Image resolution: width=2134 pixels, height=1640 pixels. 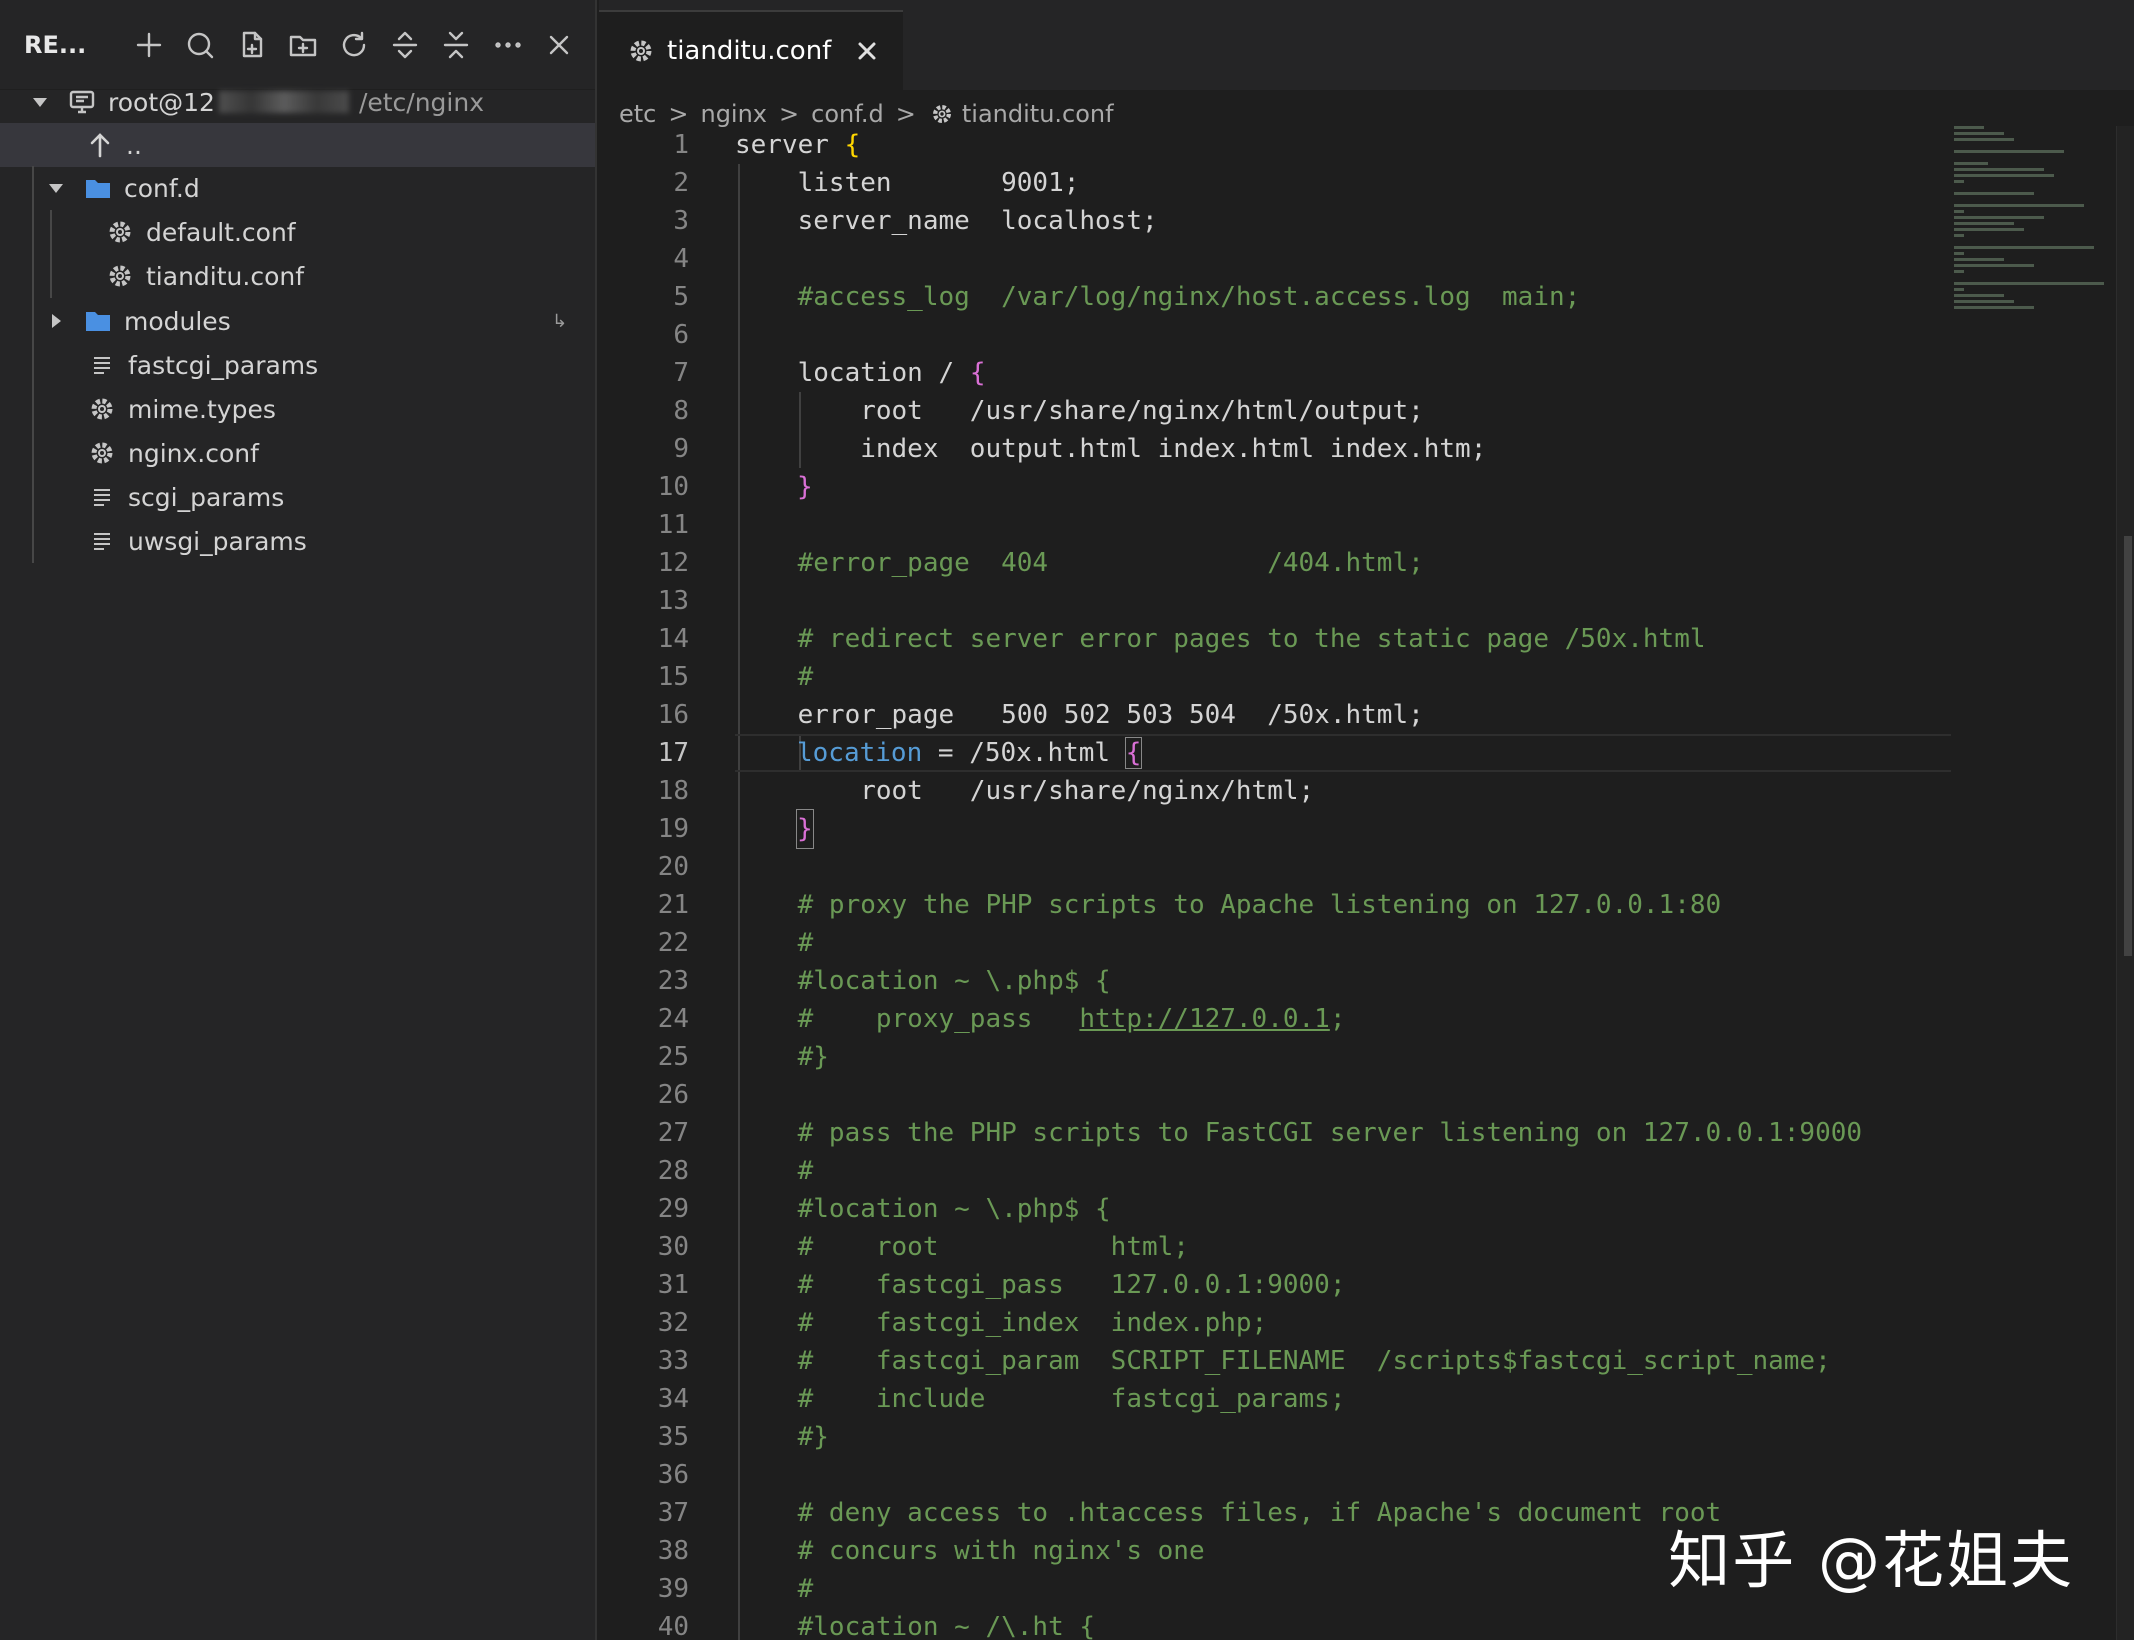 What do you see at coordinates (962, 1247) in the screenshot?
I see `code-text: # root html;` at bounding box center [962, 1247].